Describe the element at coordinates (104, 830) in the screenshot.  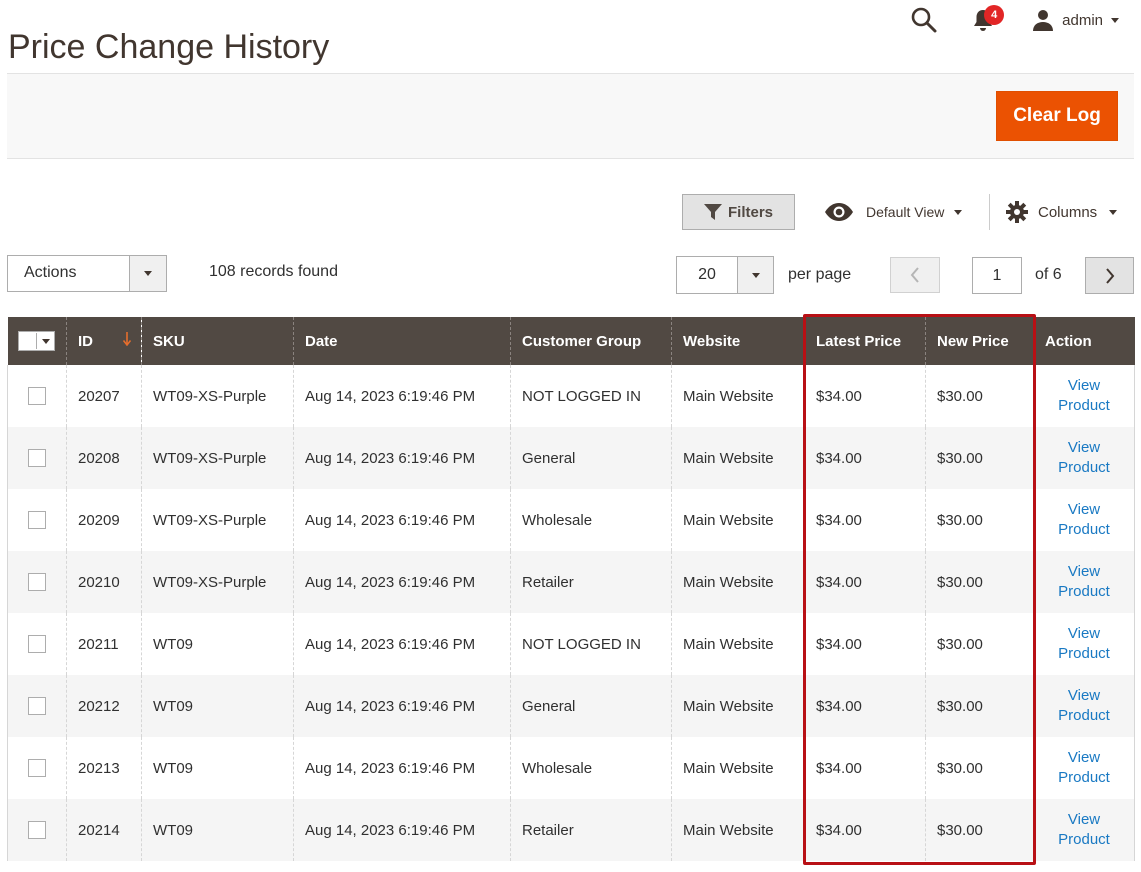
I see `cell-id: 20214` at that location.